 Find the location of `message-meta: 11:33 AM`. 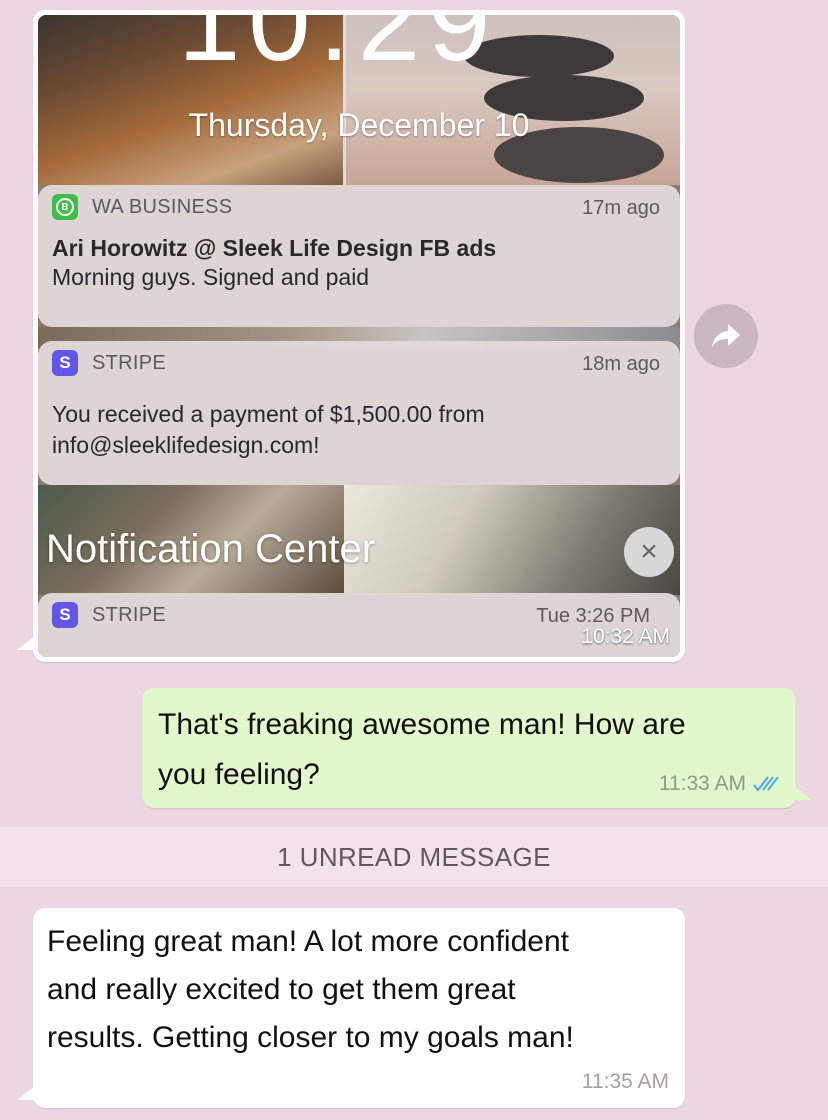

message-meta: 11:33 AM is located at coordinates (719, 784).